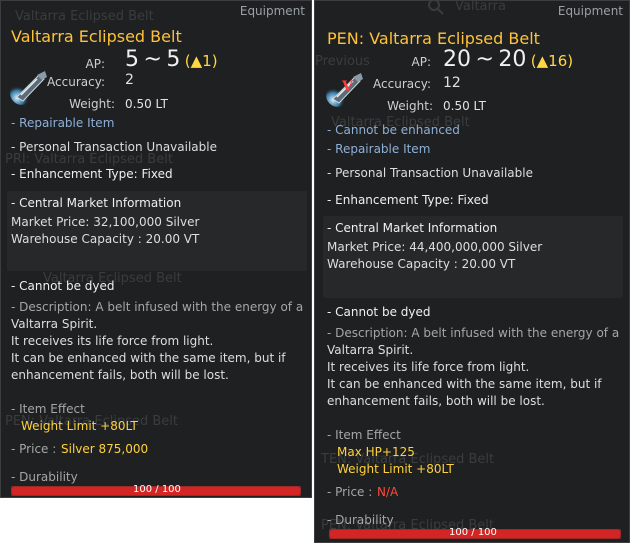  What do you see at coordinates (393, 130) in the screenshot?
I see `enhance-status: - Cannot be enhanced` at bounding box center [393, 130].